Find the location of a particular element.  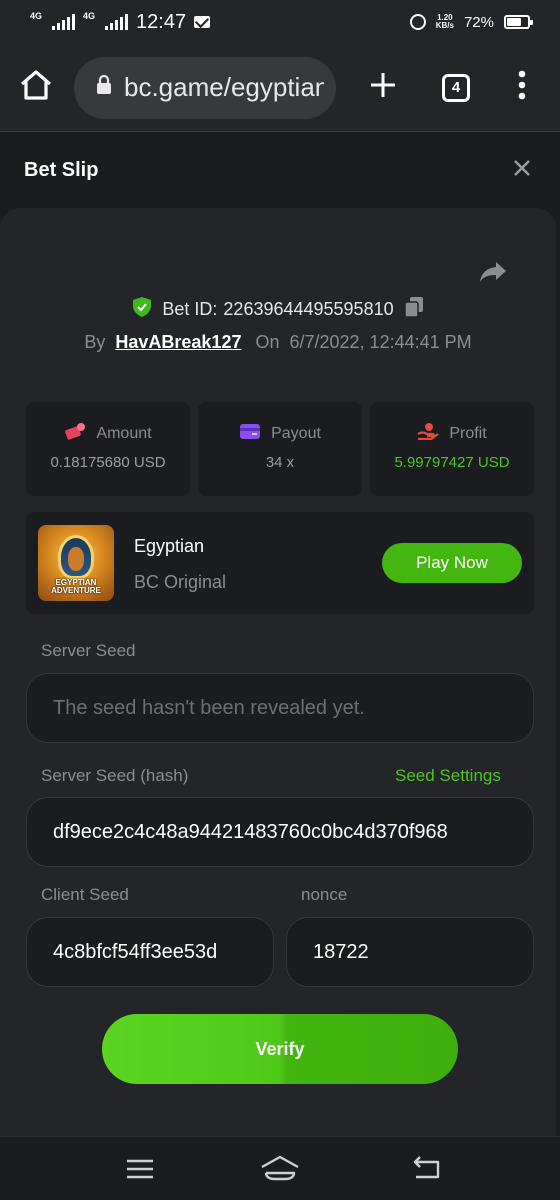

on-label: On is located at coordinates (267, 342).